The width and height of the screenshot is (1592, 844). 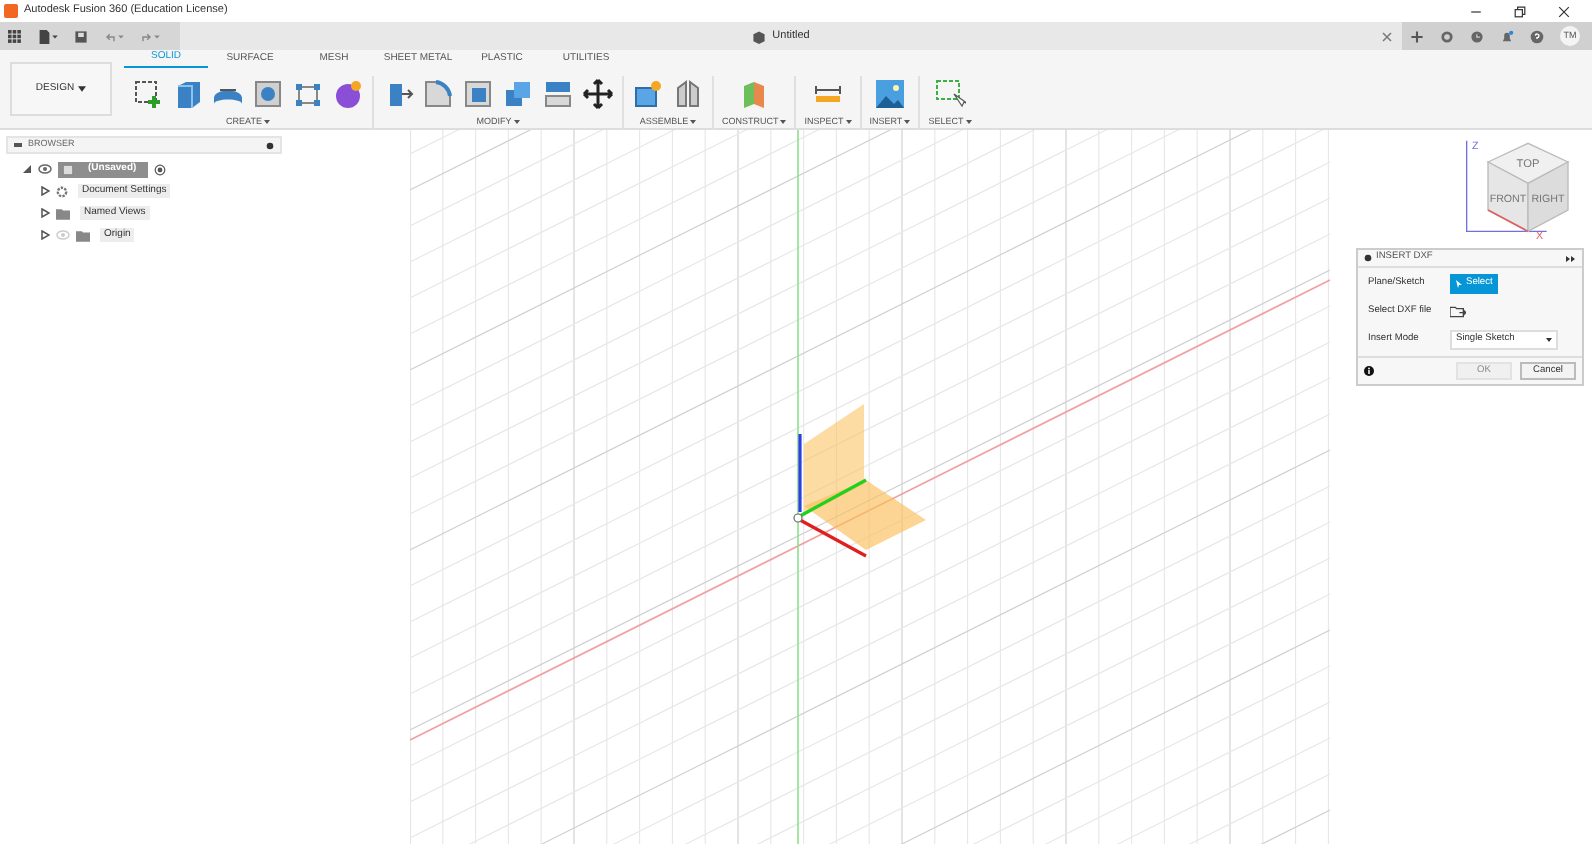 What do you see at coordinates (148, 94) in the screenshot?
I see `sketch-icon` at bounding box center [148, 94].